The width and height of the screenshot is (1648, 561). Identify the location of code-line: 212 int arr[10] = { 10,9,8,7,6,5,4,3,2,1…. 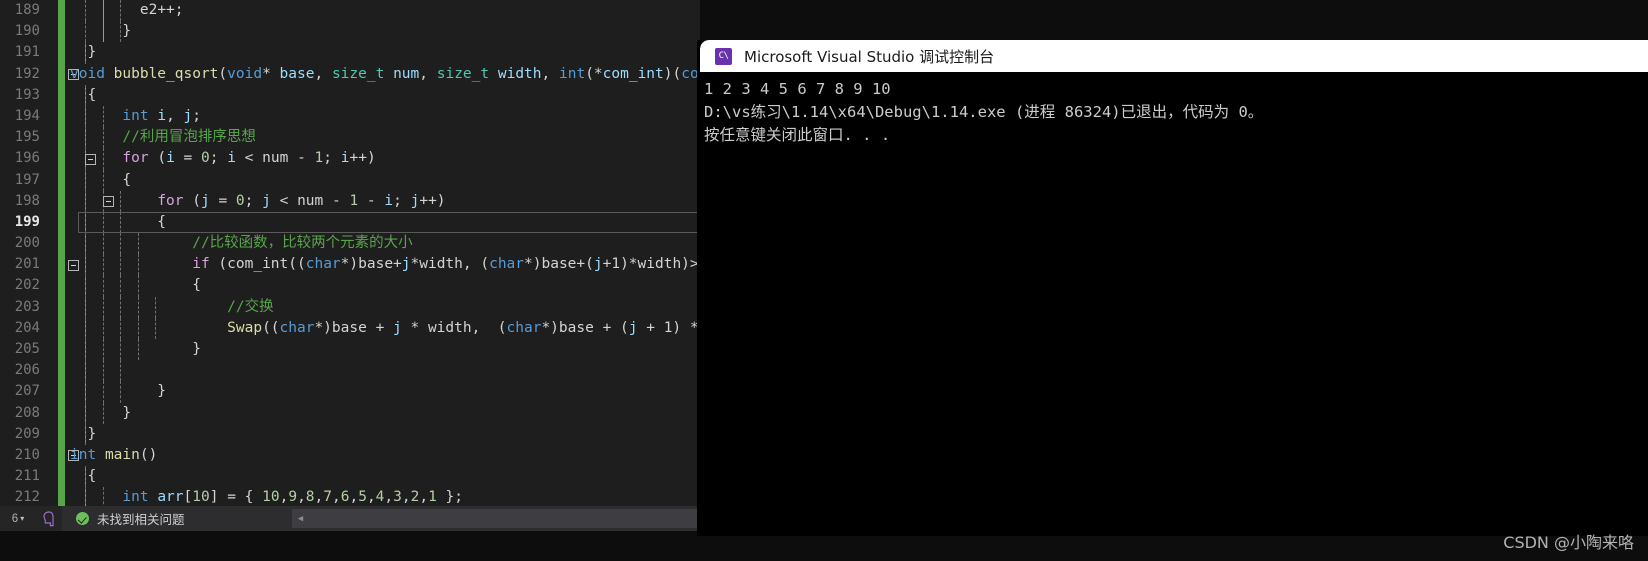
(350, 496).